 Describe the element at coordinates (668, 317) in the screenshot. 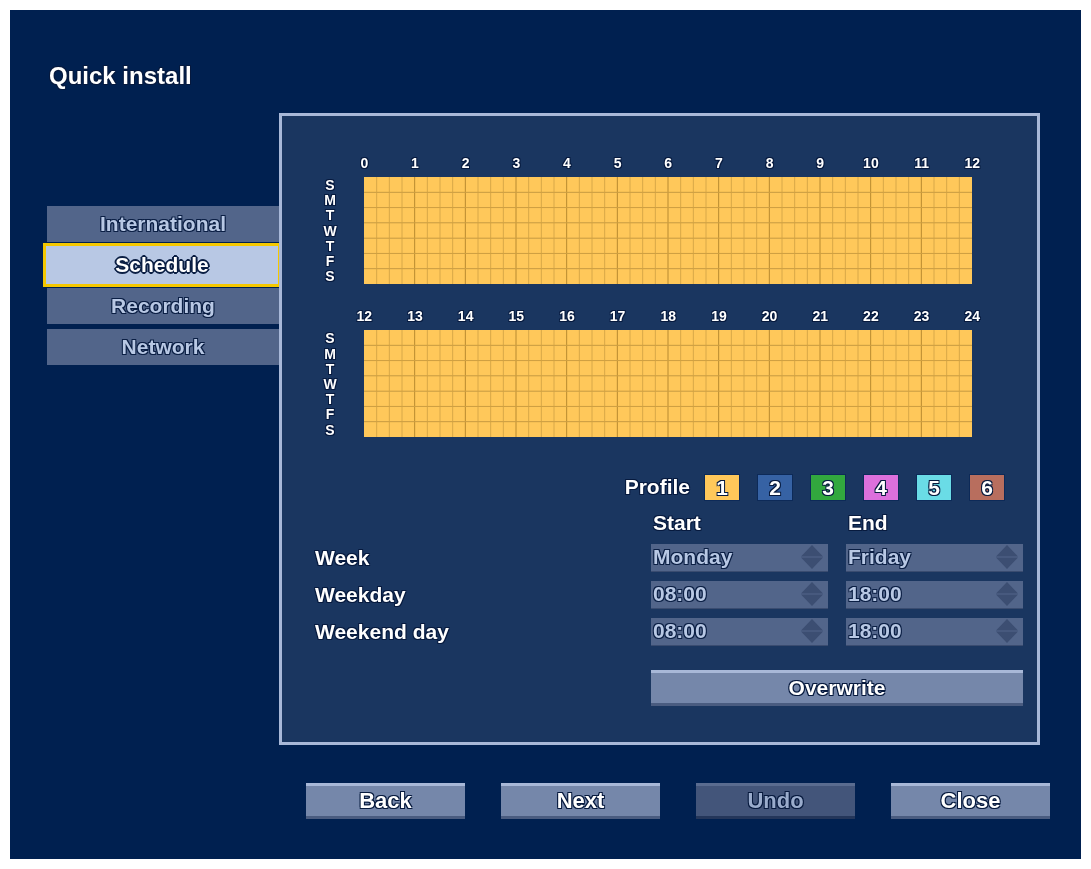

I see `hour-label: 18` at that location.